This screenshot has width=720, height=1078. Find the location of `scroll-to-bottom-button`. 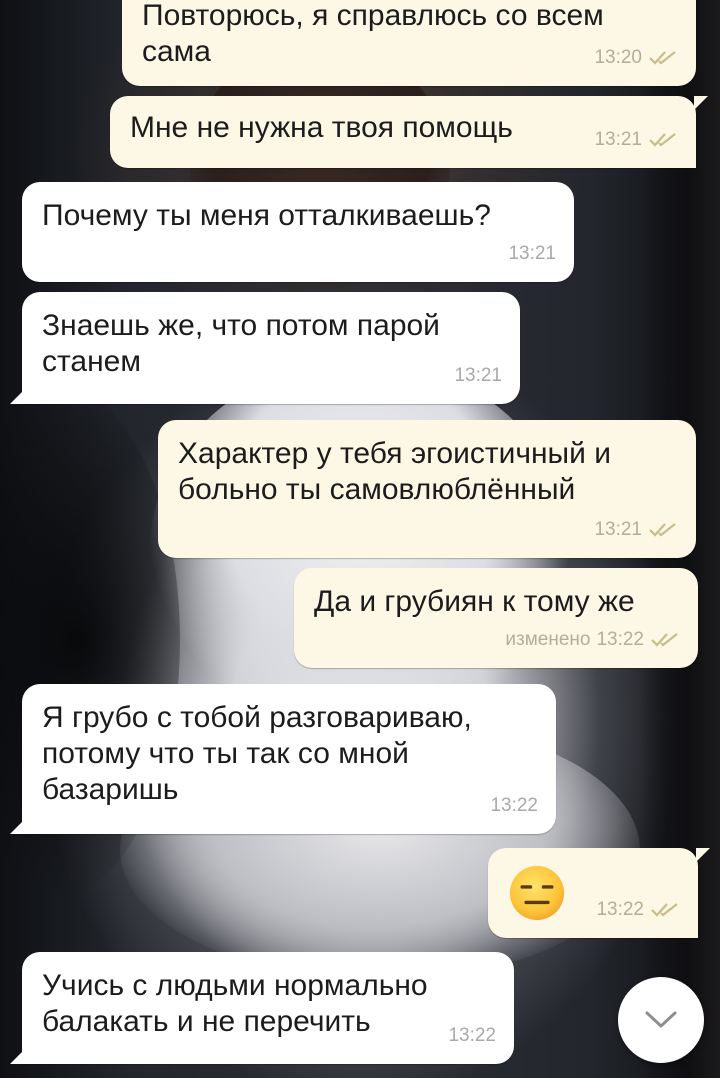

scroll-to-bottom-button is located at coordinates (661, 1020).